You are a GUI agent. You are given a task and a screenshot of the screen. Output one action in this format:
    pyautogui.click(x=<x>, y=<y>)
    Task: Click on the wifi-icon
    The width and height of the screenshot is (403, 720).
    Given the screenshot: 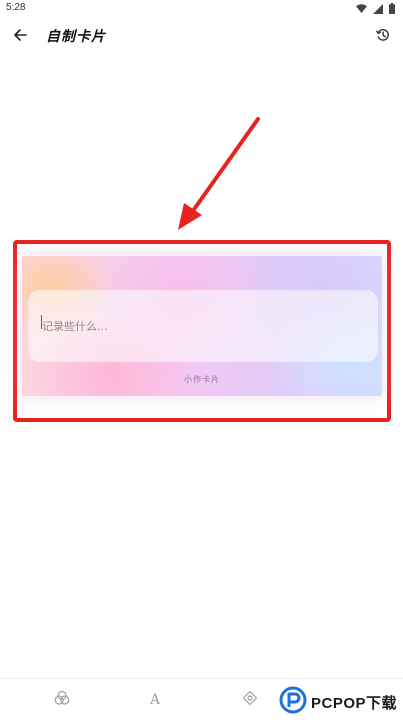 What is the action you would take?
    pyautogui.click(x=361, y=10)
    